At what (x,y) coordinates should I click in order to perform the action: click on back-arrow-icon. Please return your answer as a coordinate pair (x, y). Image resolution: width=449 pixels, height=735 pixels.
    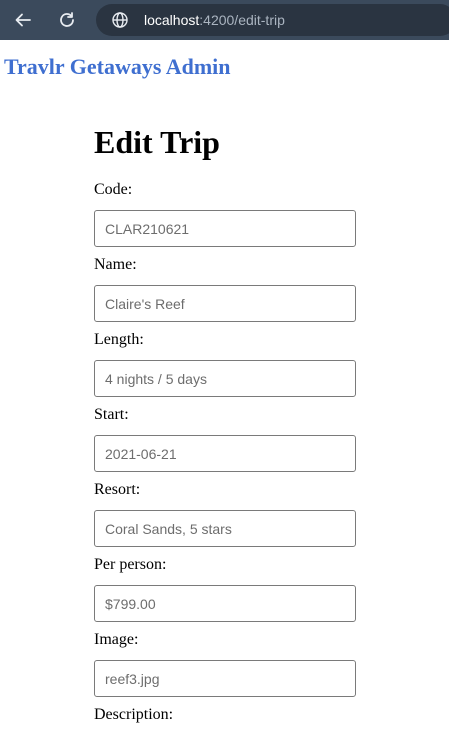
    Looking at the image, I should click on (23, 20).